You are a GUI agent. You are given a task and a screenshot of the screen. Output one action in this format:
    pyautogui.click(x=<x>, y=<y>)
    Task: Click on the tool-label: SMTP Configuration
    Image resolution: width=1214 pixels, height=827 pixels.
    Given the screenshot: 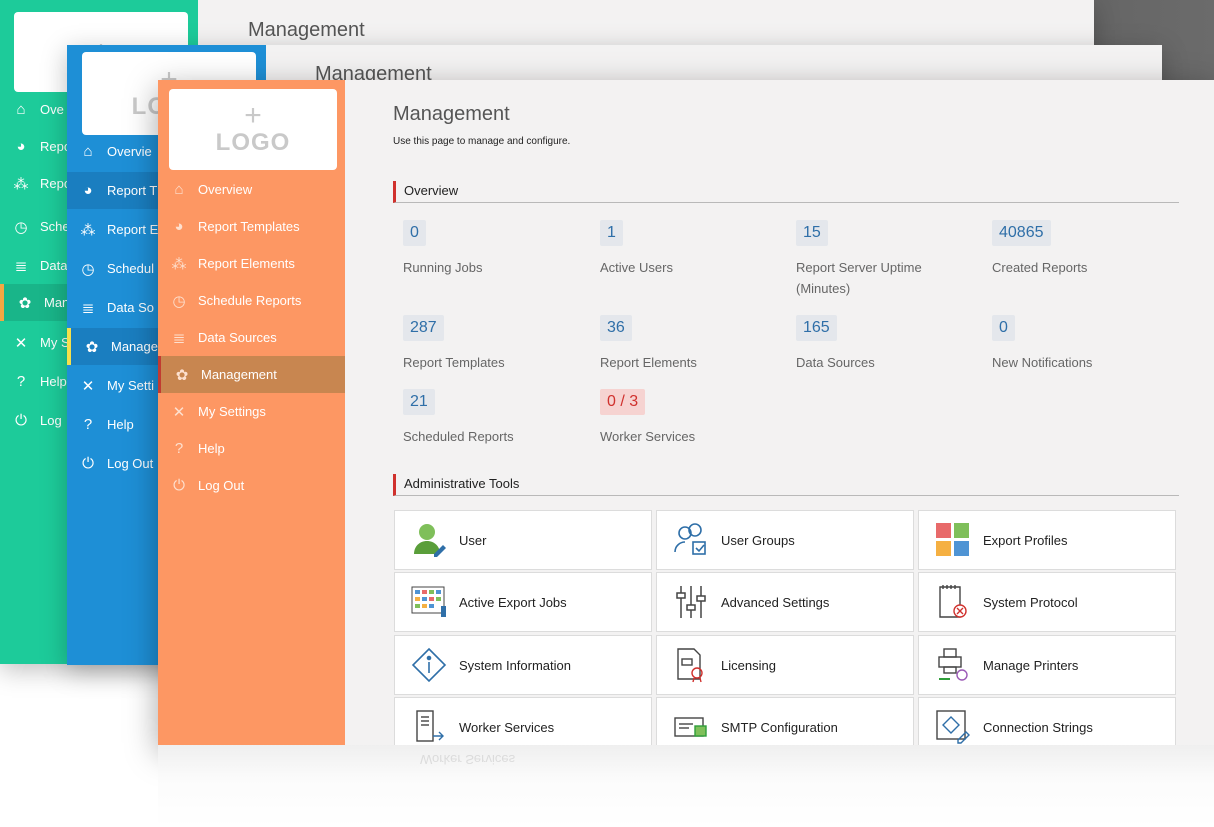 What is the action you would take?
    pyautogui.click(x=779, y=727)
    